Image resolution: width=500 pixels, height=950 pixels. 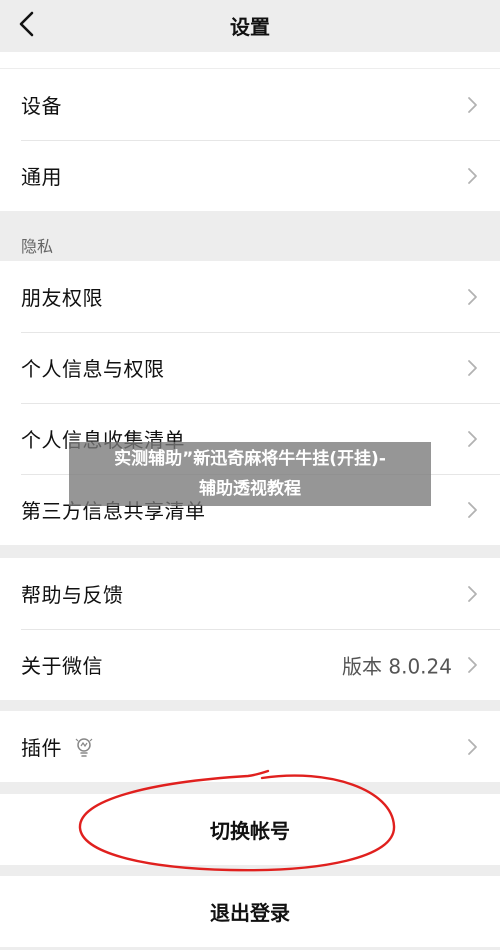 I want to click on logout-label: 退出登录, so click(x=250, y=913).